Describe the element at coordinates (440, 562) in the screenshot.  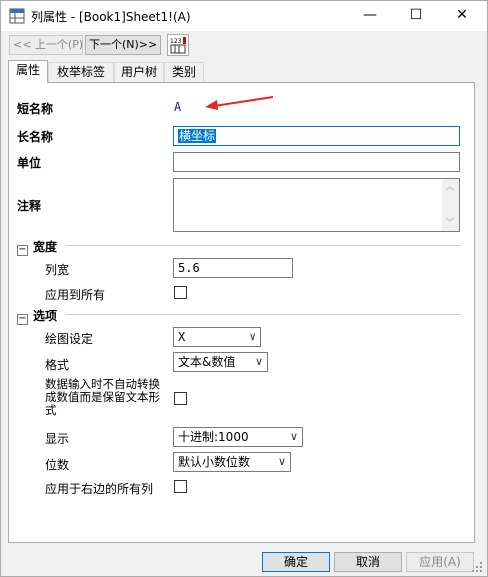
I see `apply-button: 应用(A)` at that location.